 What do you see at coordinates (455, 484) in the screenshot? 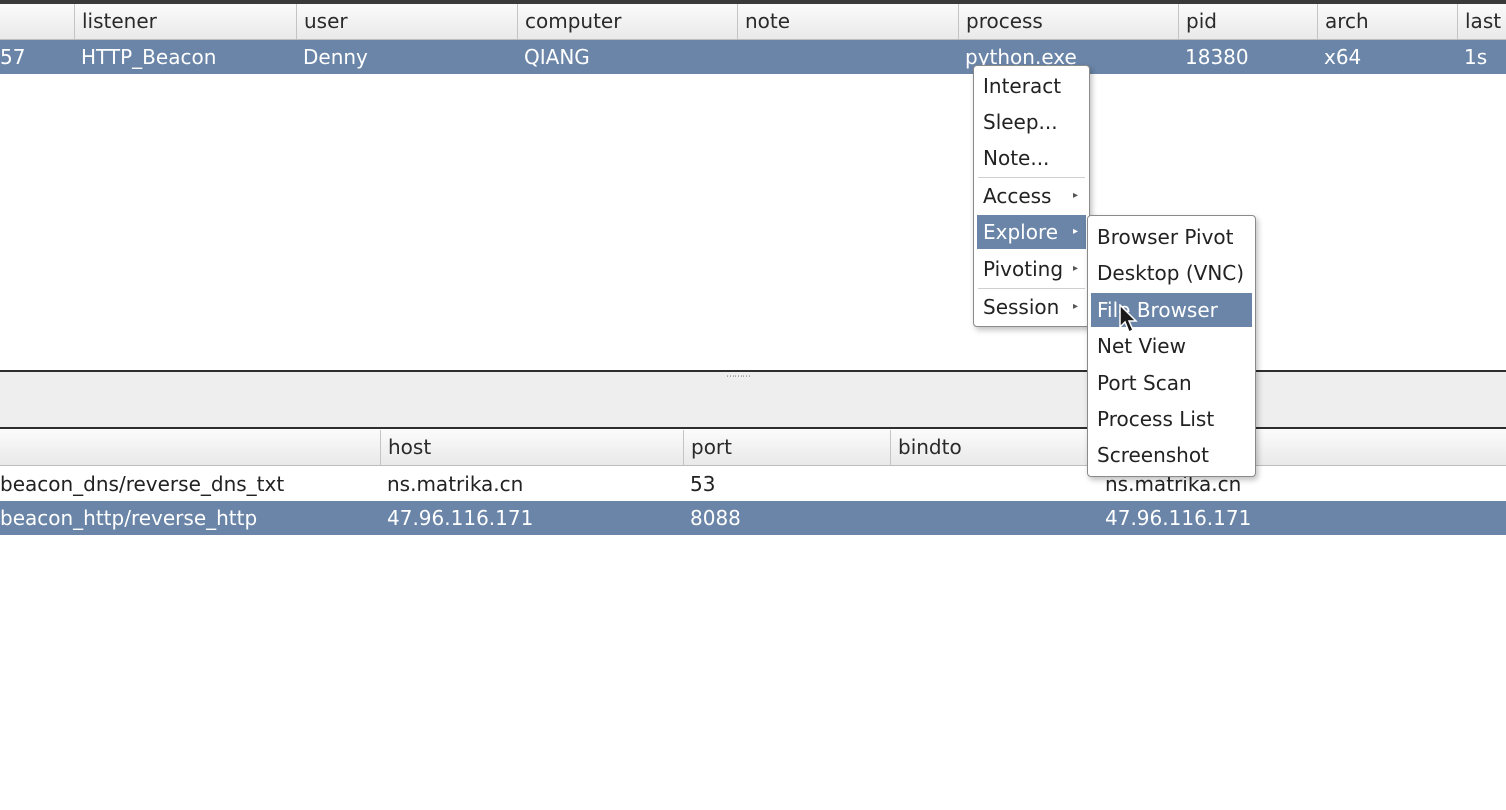
I see `listener-host-cell: ns.matrika.cn` at bounding box center [455, 484].